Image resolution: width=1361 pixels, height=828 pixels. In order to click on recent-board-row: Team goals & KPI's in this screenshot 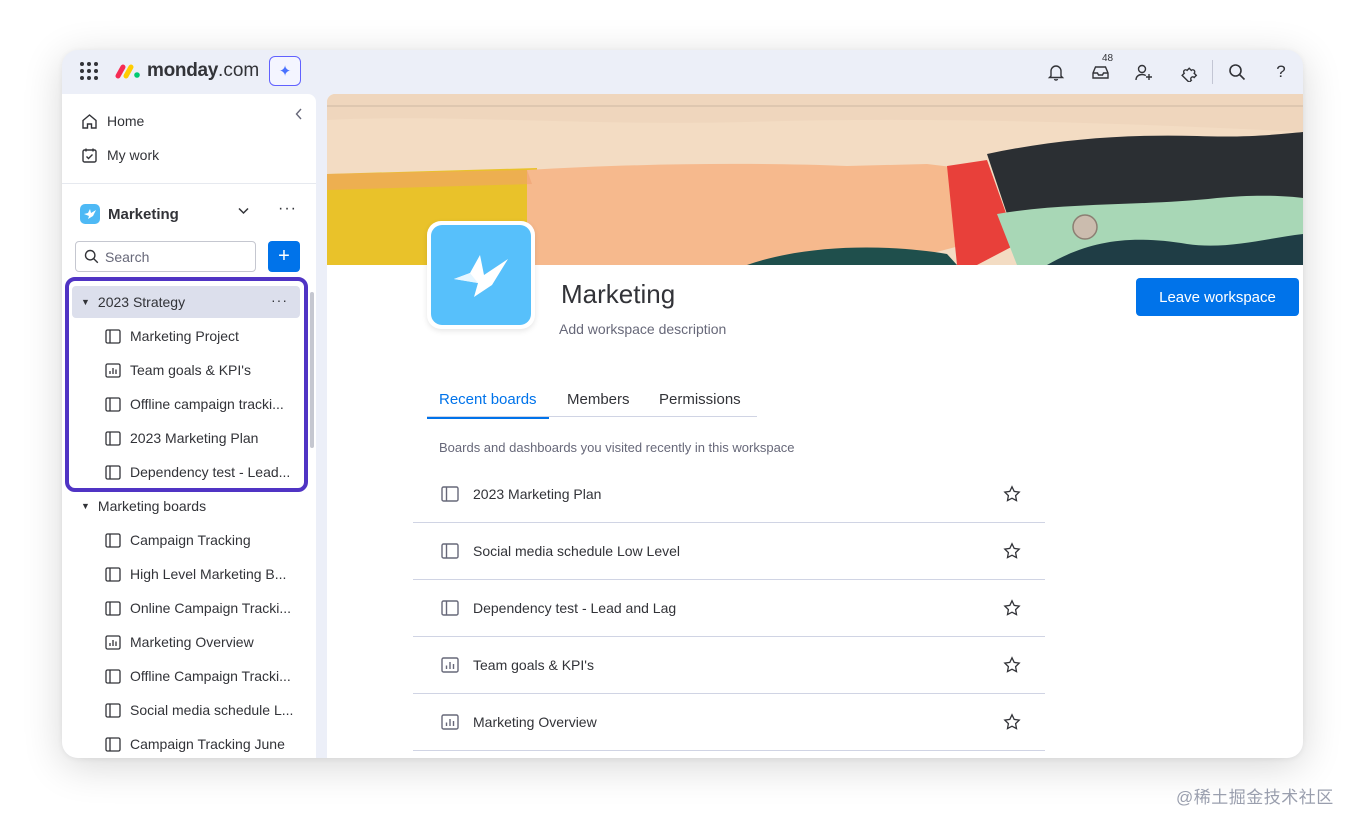, I will do `click(729, 665)`.